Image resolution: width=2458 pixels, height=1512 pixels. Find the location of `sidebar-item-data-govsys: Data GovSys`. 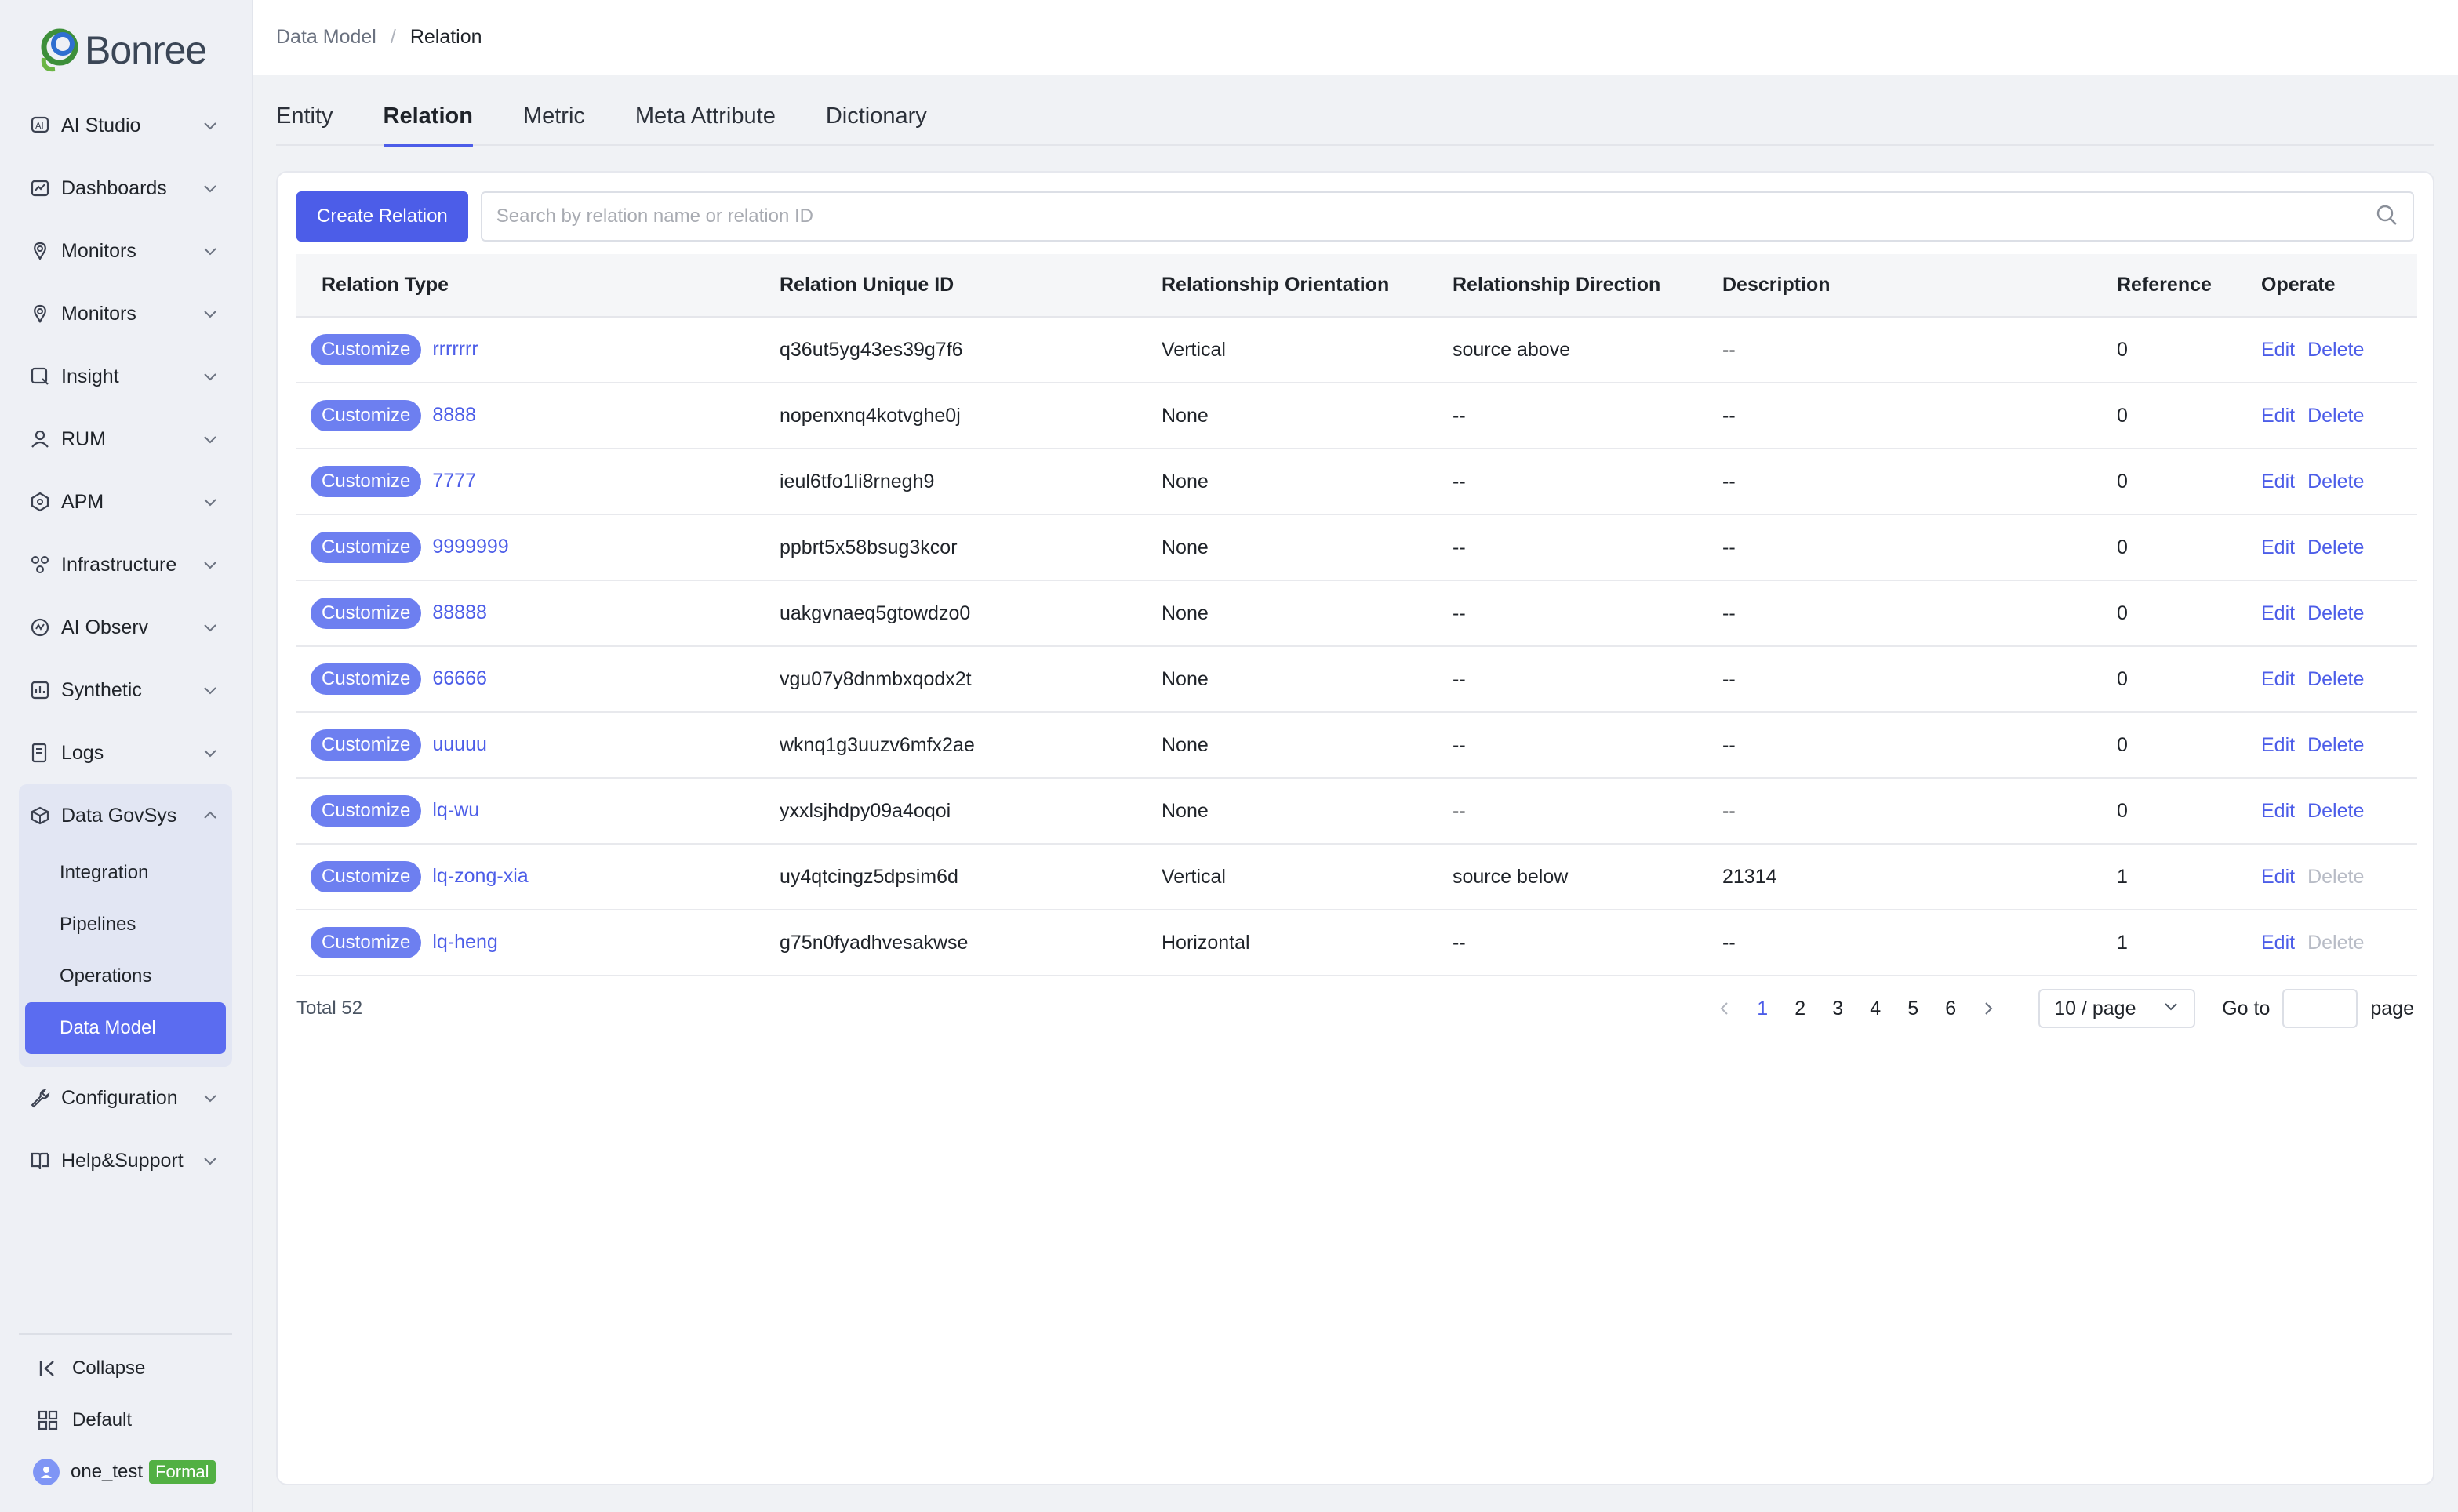

sidebar-item-data-govsys: Data GovSys is located at coordinates (125, 815).